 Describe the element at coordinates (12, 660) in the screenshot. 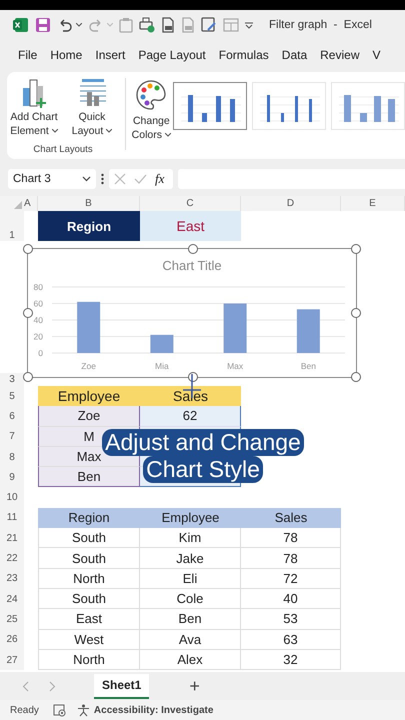

I see `row-number: 27` at that location.